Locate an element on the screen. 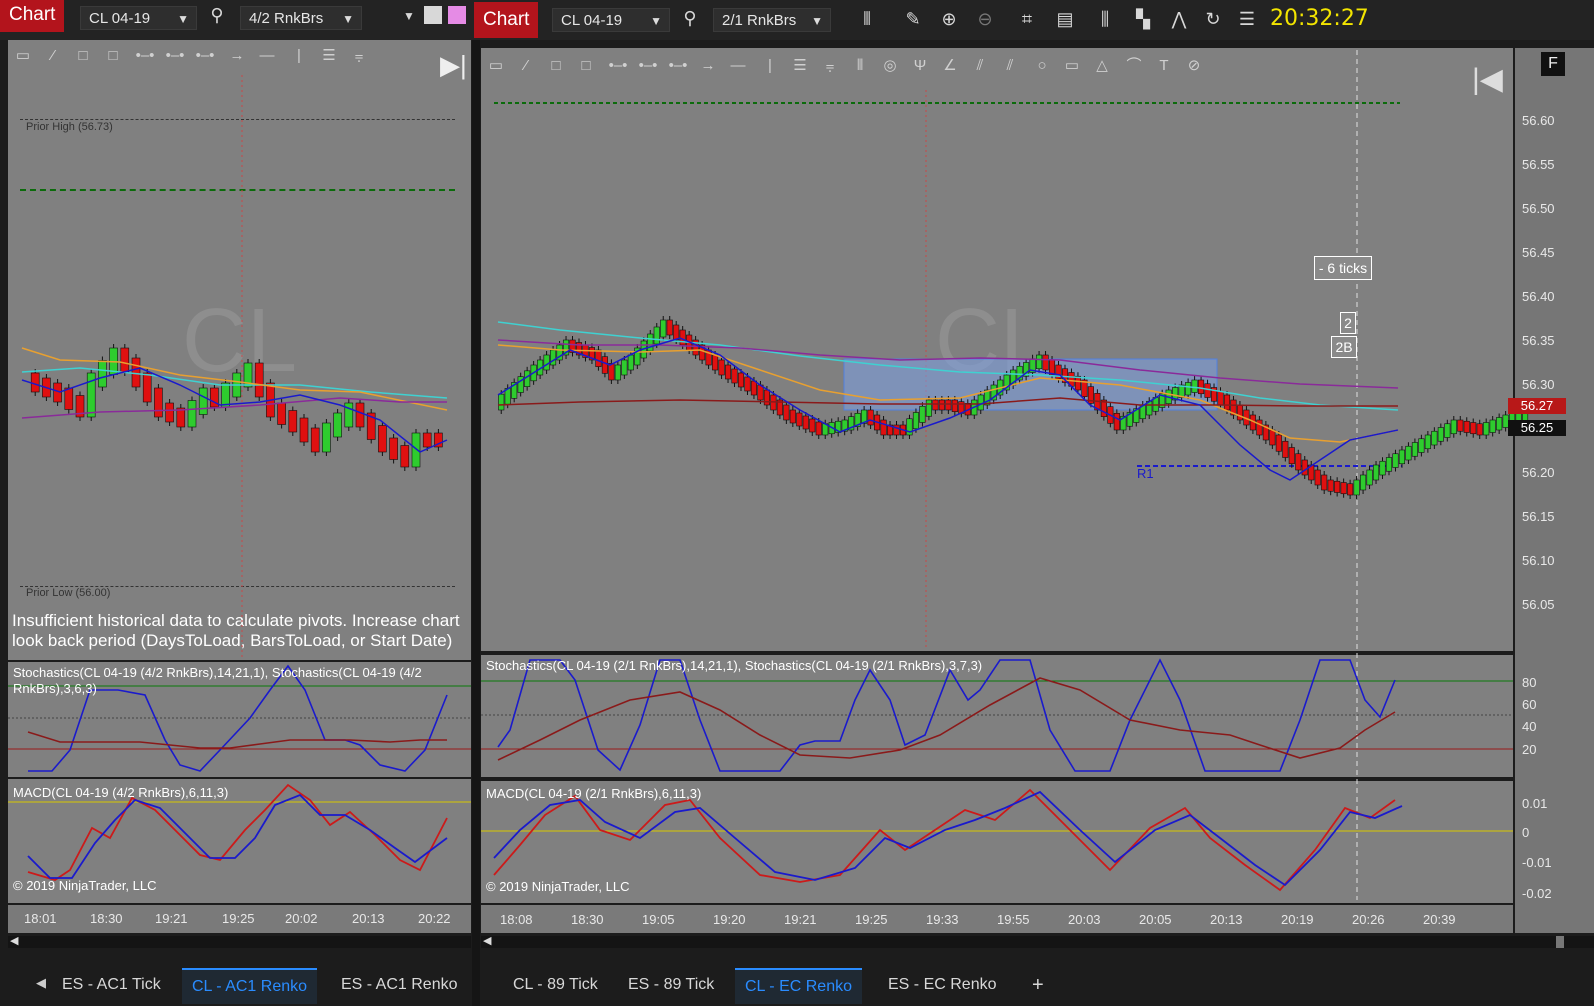 The height and width of the screenshot is (1006, 1594). right-scrollbar: ◀ is located at coordinates (1037, 941).